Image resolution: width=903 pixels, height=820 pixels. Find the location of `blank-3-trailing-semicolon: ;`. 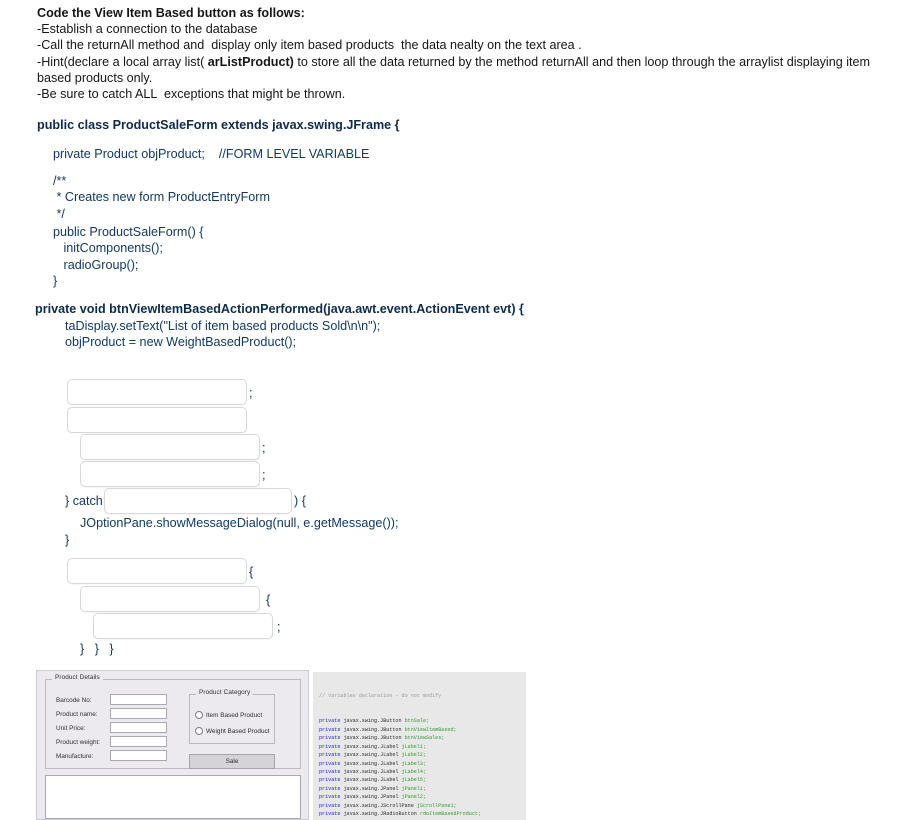

blank-3-trailing-semicolon: ; is located at coordinates (264, 448).